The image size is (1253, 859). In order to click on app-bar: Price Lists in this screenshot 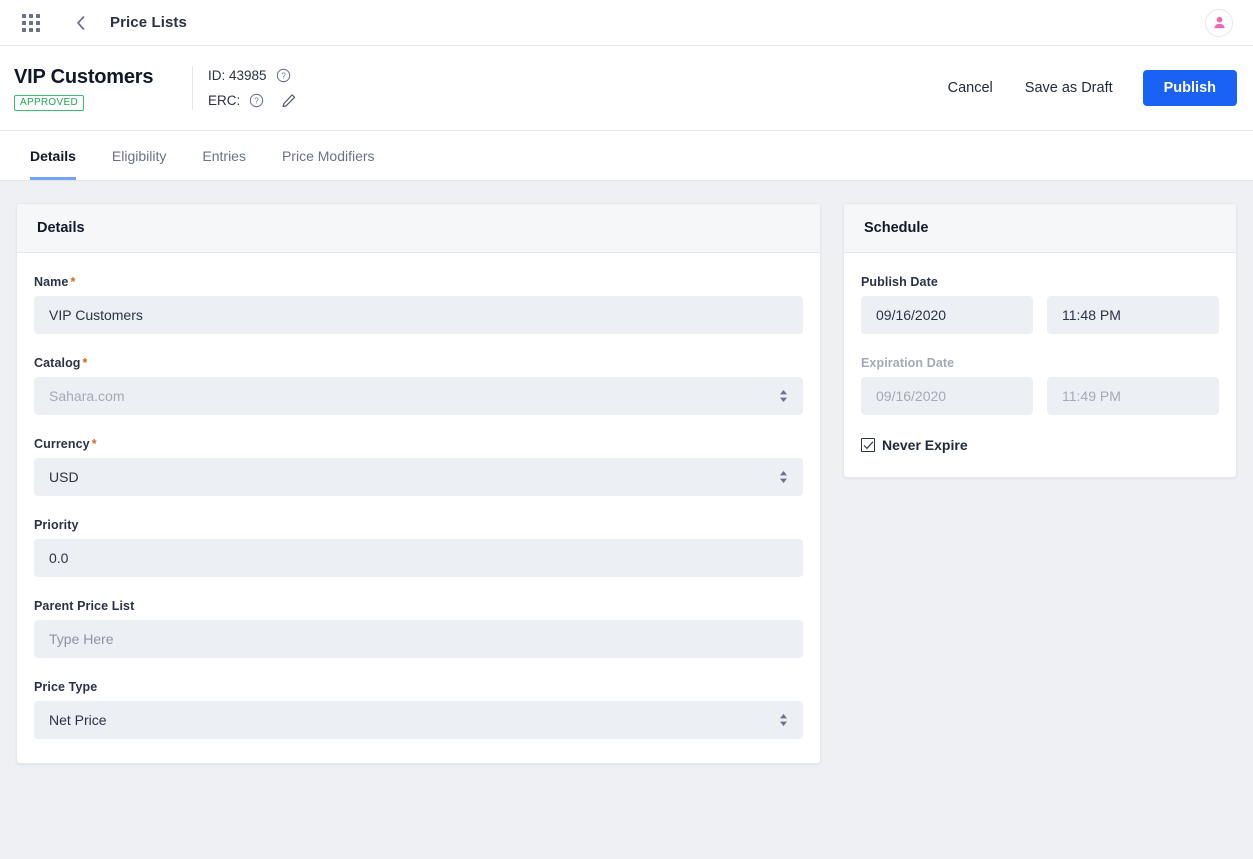, I will do `click(626, 23)`.